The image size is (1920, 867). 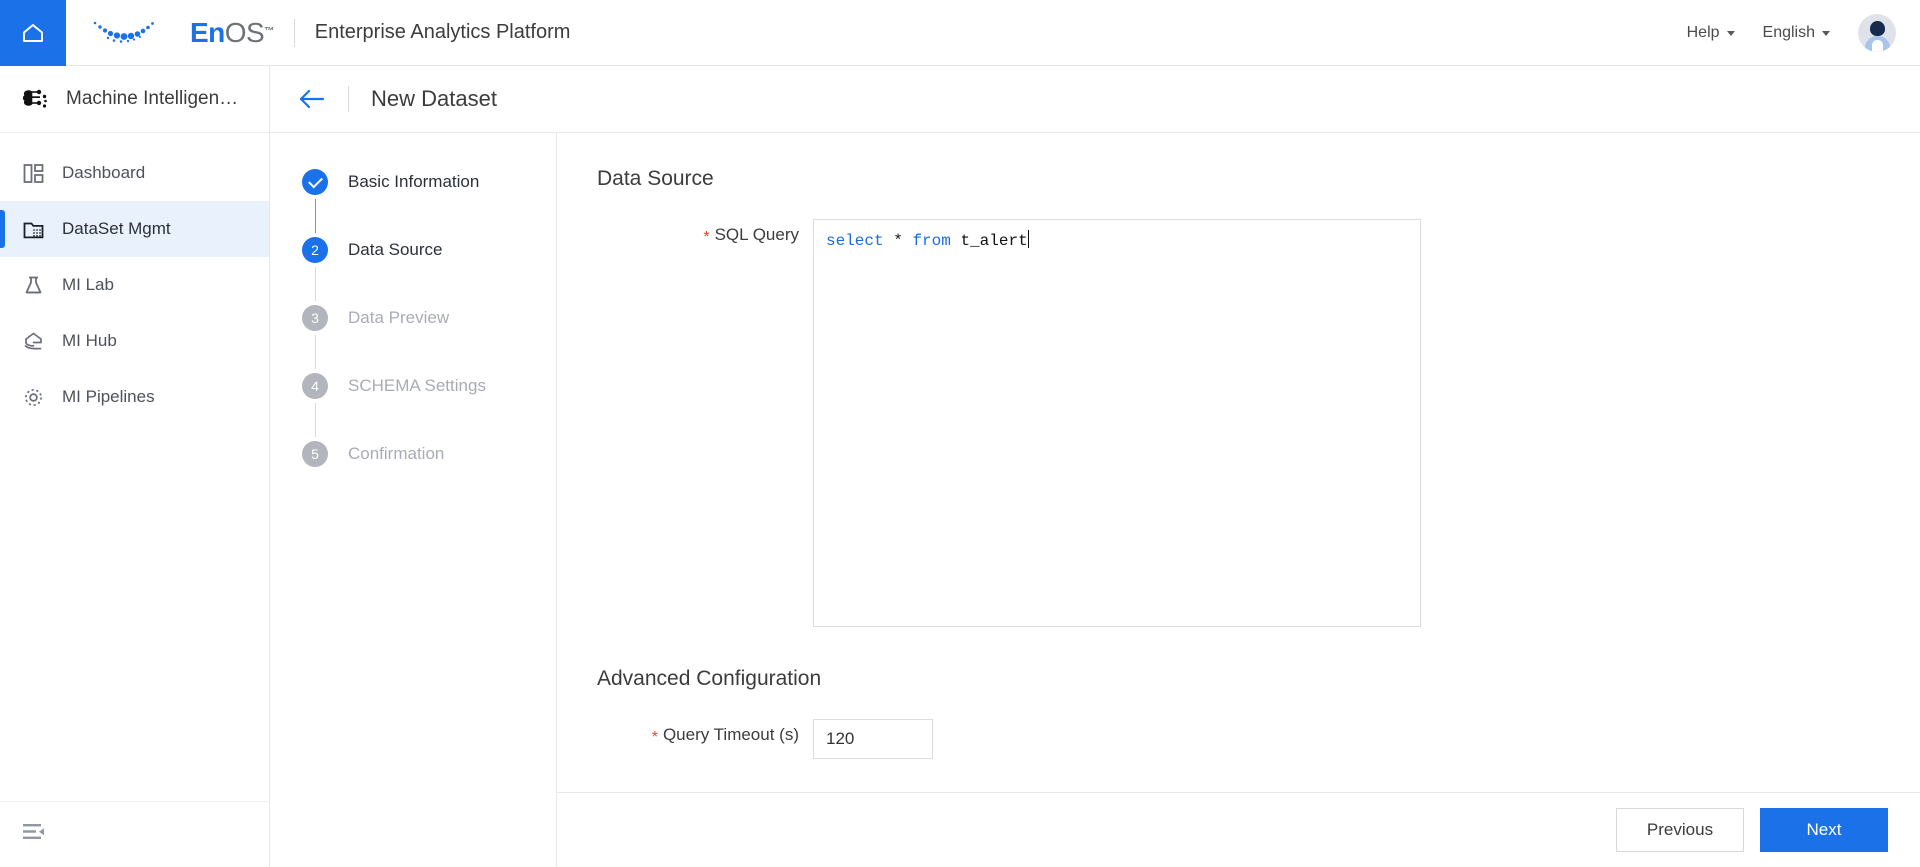 I want to click on sidebar-item-mi-lab: MI Lab, so click(x=134, y=285).